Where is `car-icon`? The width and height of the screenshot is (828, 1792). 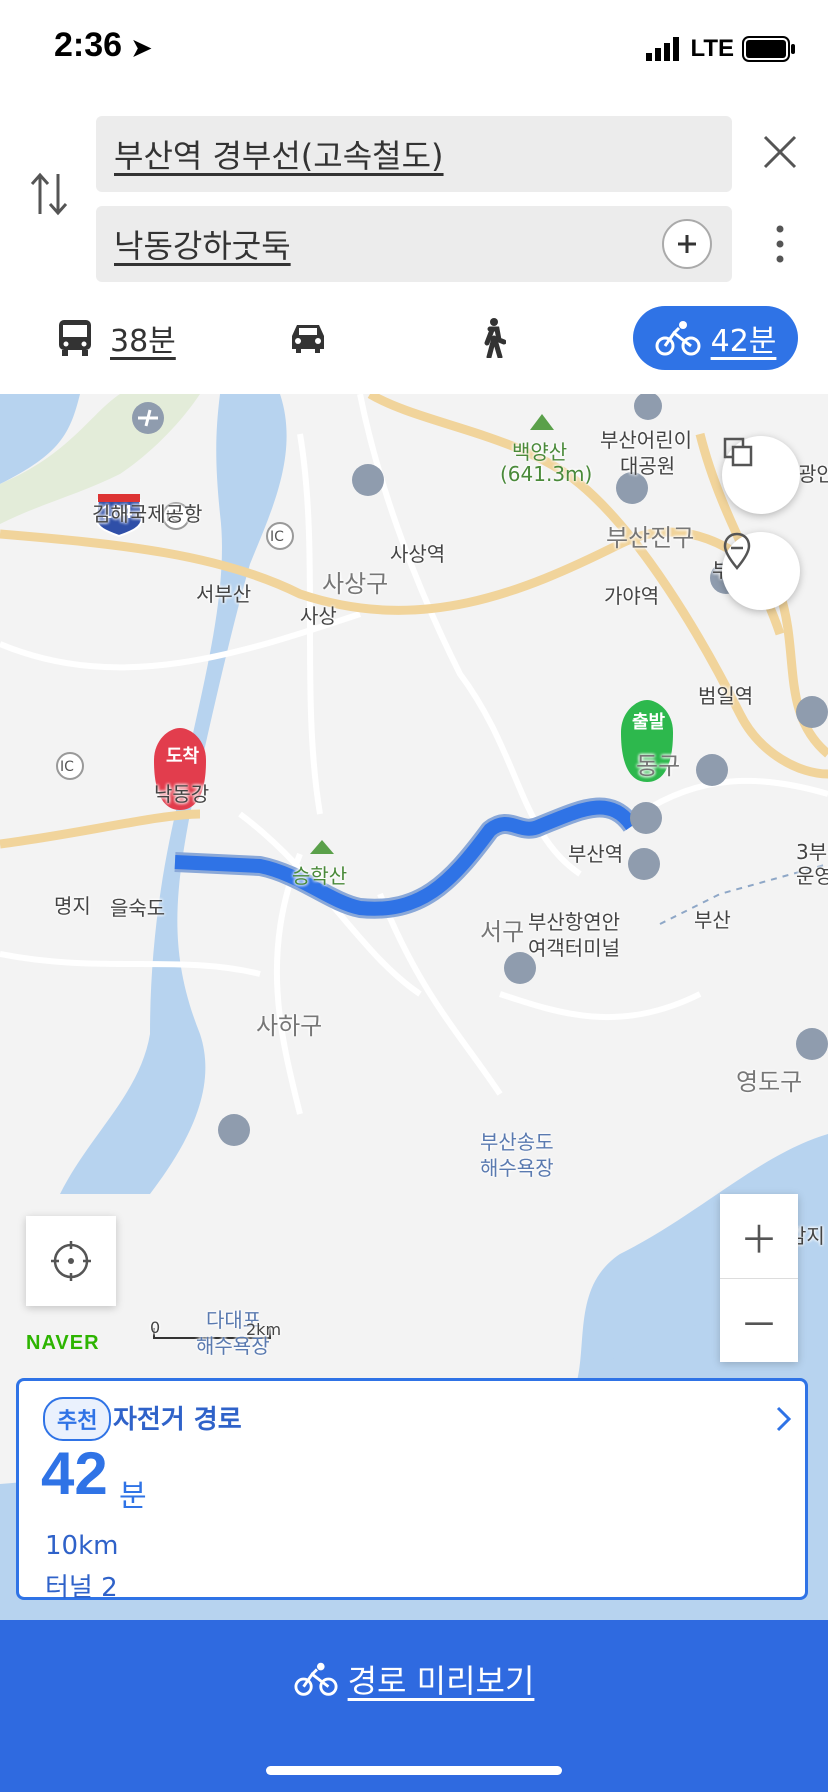
car-icon is located at coordinates (308, 338).